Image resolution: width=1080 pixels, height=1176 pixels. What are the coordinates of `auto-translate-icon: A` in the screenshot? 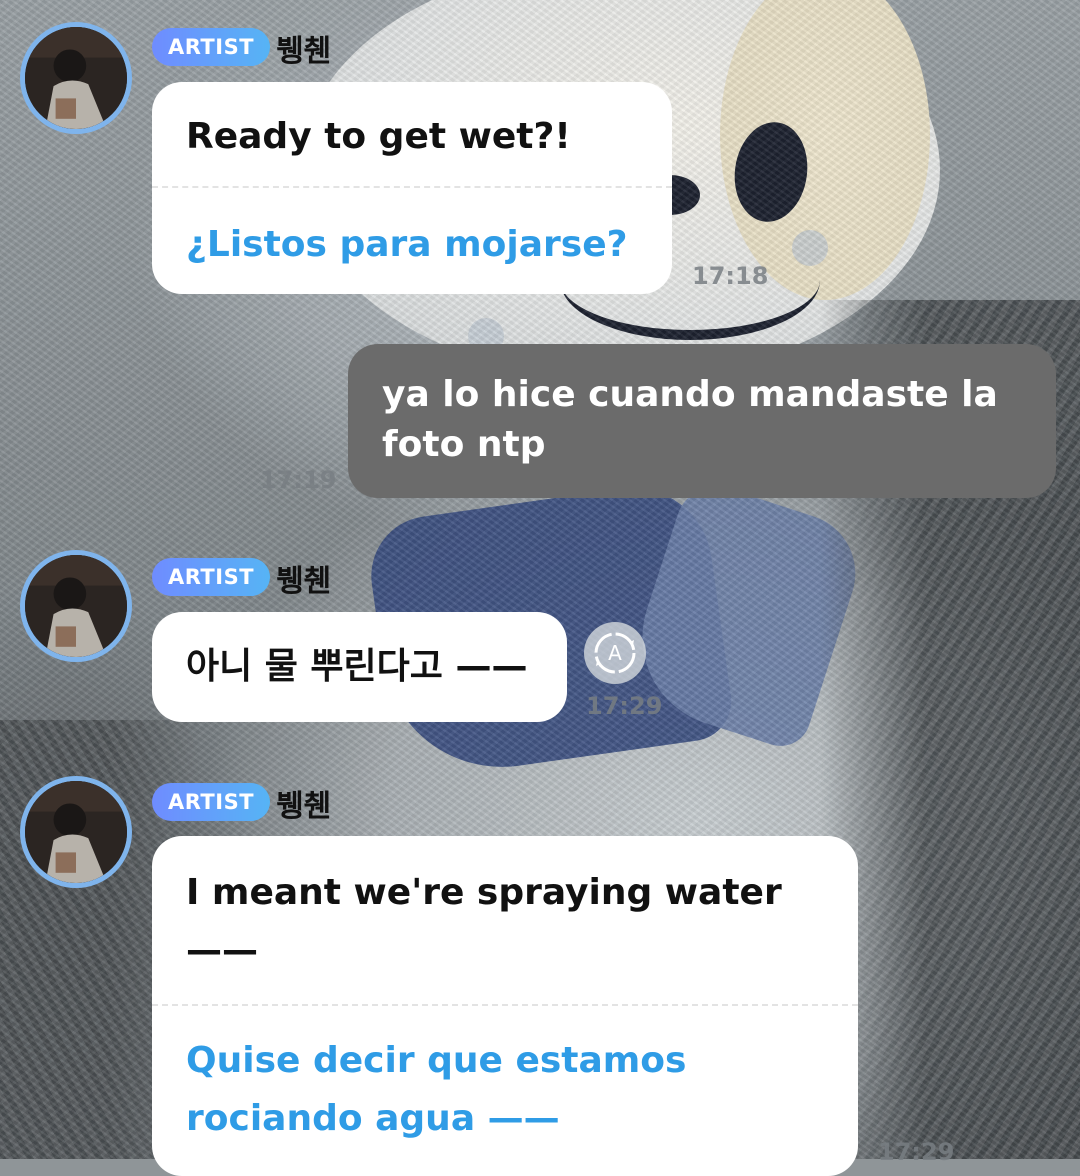 It's located at (615, 653).